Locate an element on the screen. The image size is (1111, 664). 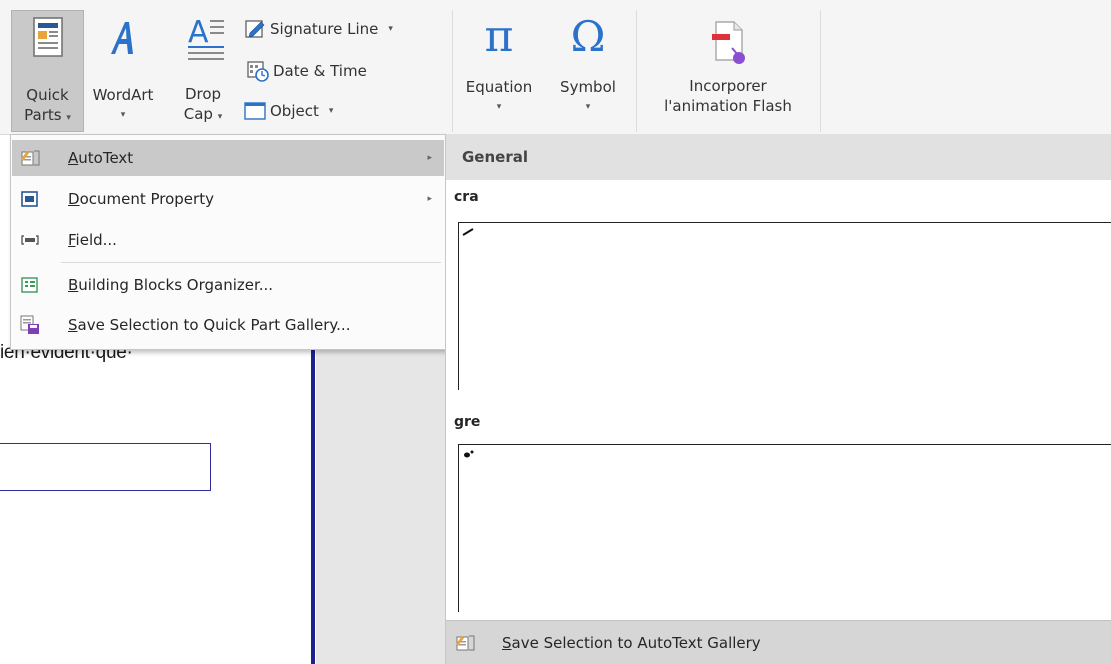
signature-line-icon is located at coordinates (255, 29).